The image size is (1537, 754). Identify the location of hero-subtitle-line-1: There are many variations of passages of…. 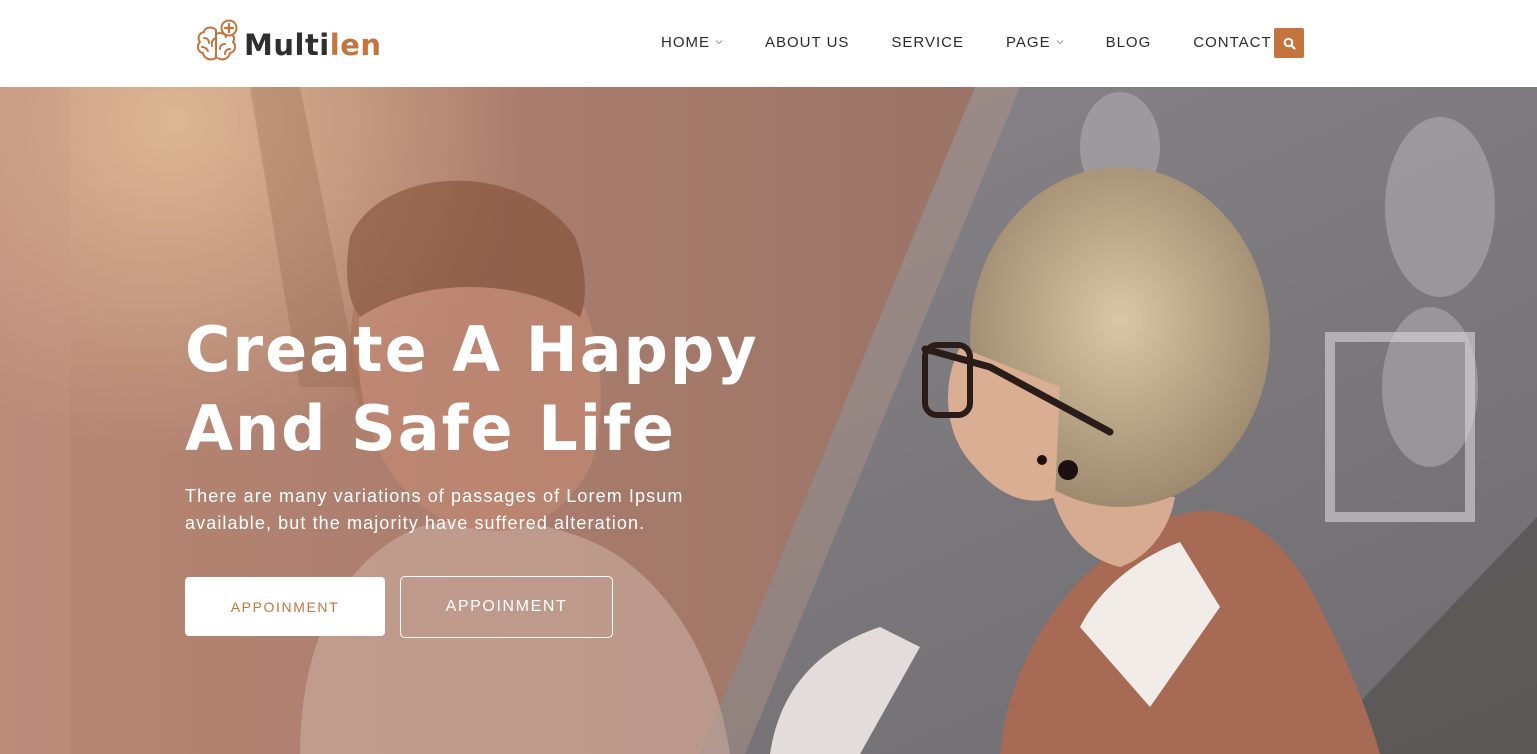
(434, 496).